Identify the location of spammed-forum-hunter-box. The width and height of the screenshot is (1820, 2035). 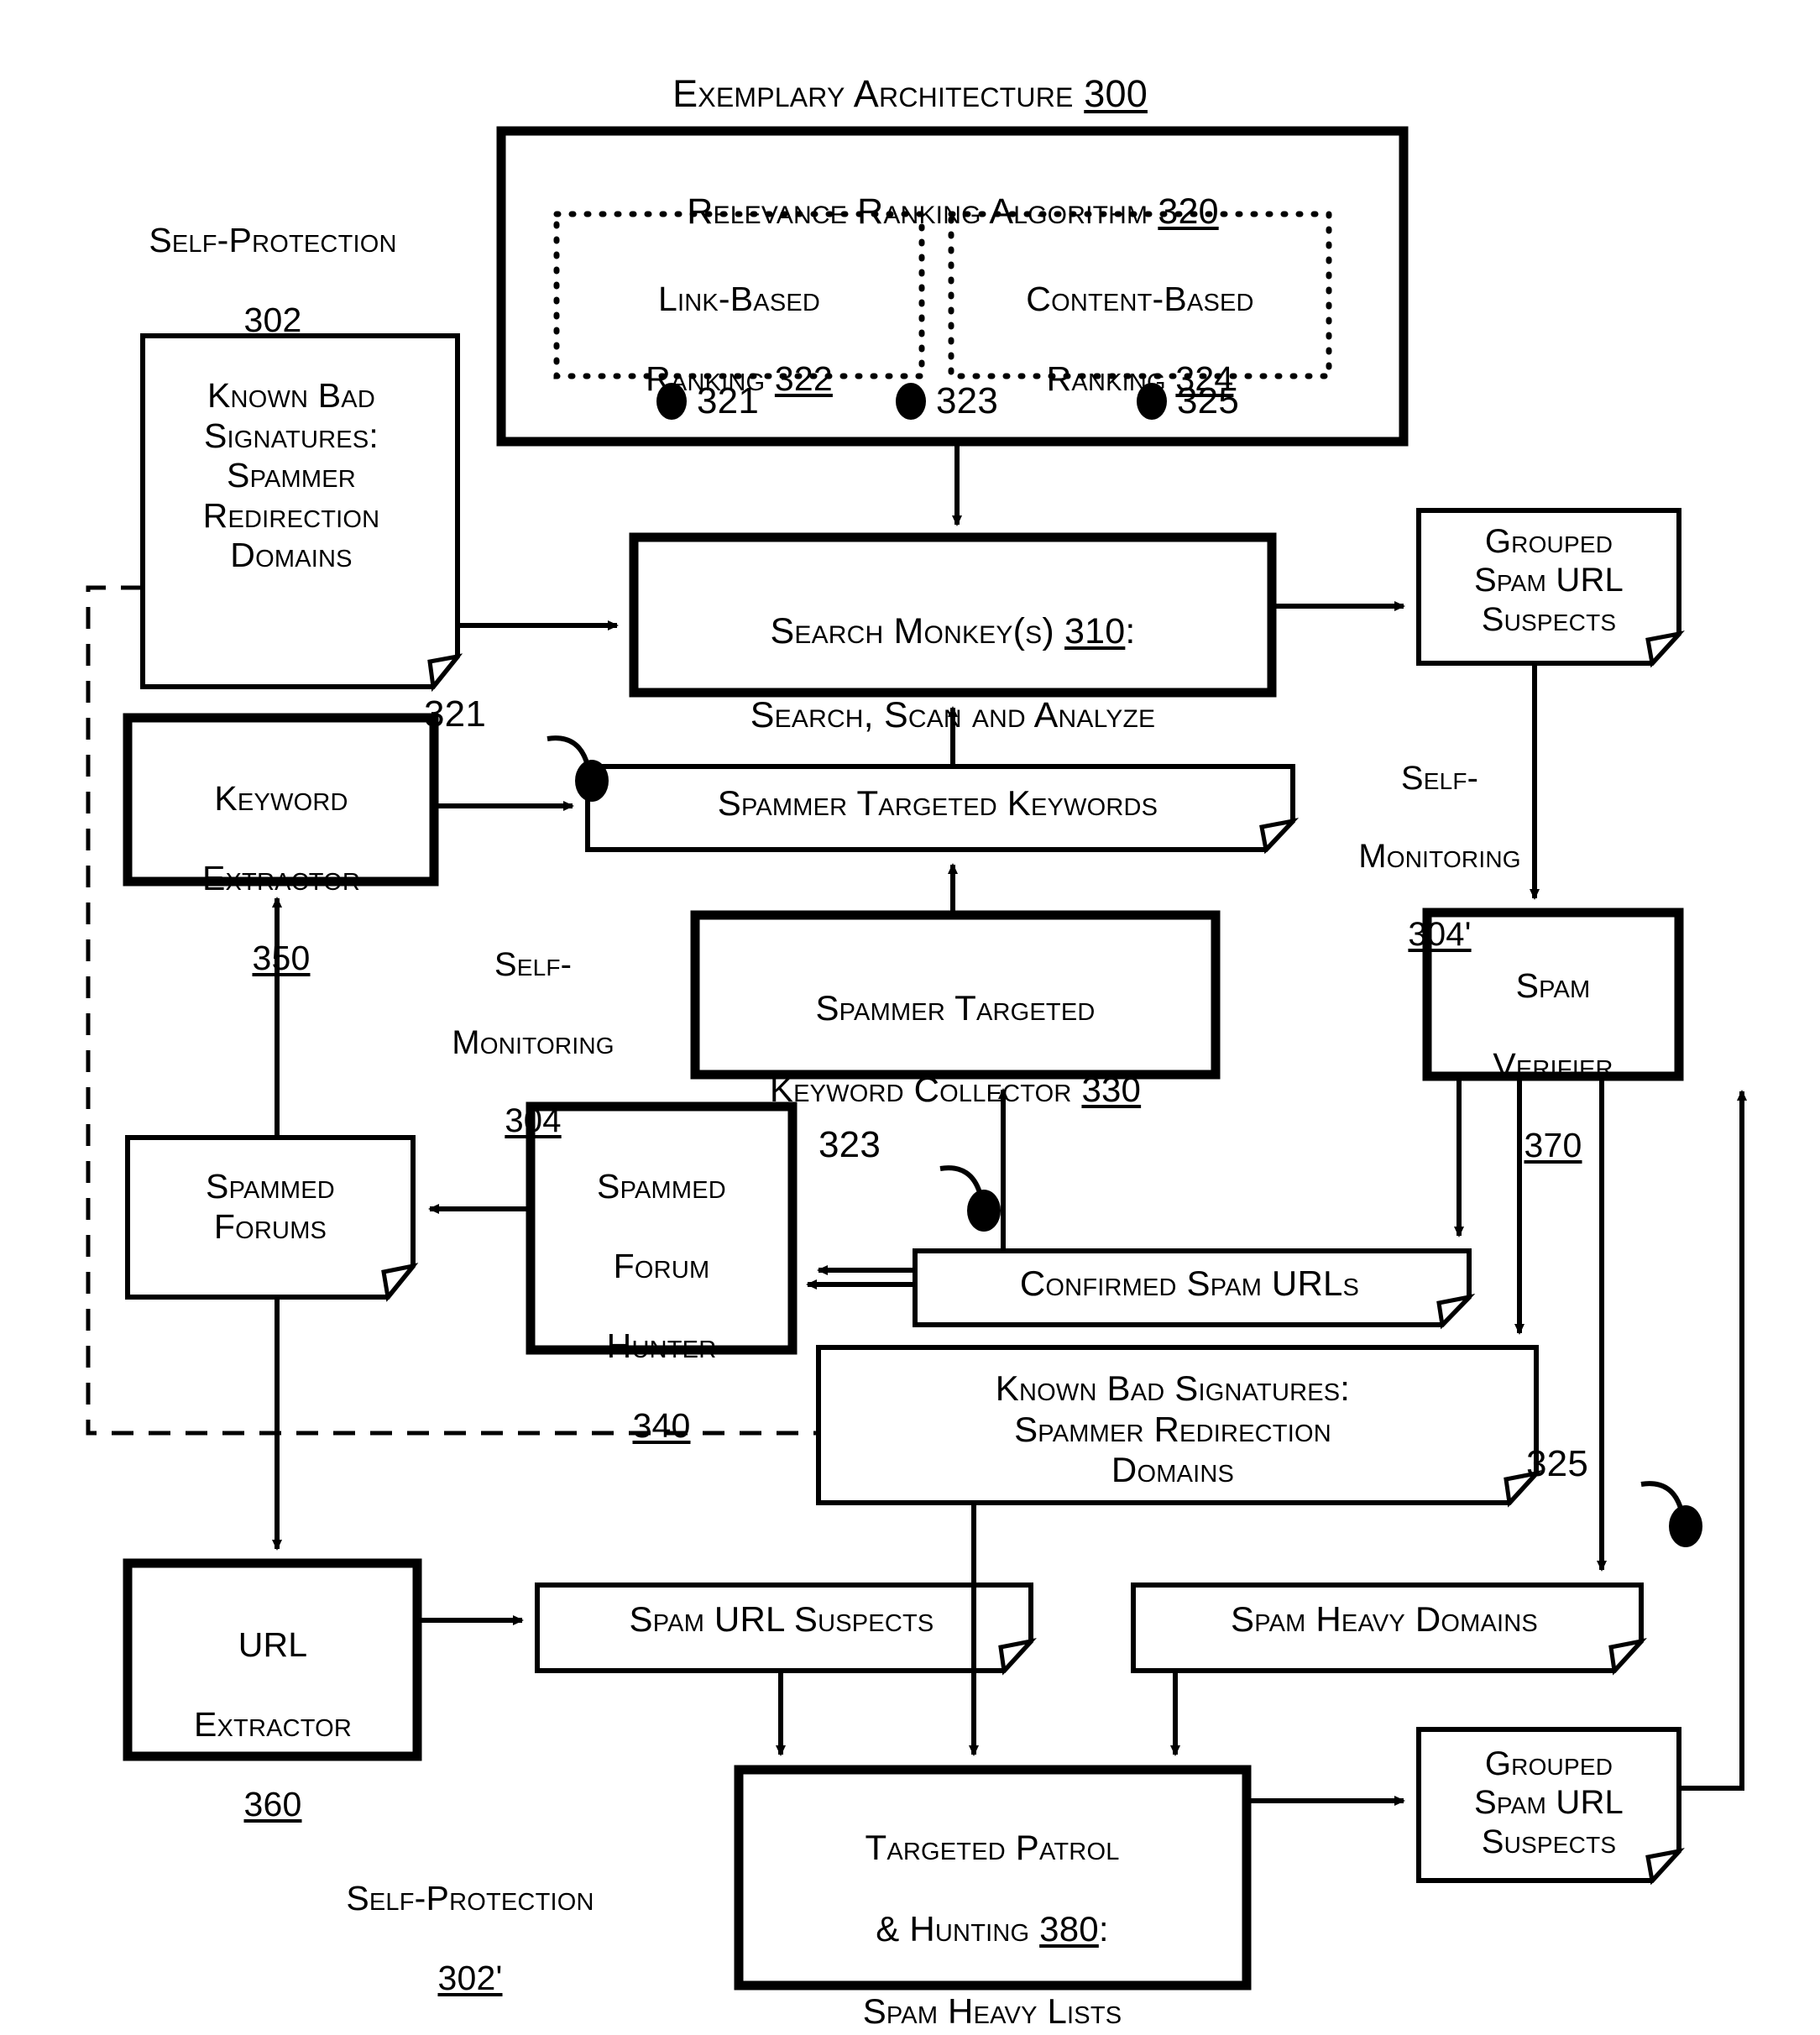
(662, 1228).